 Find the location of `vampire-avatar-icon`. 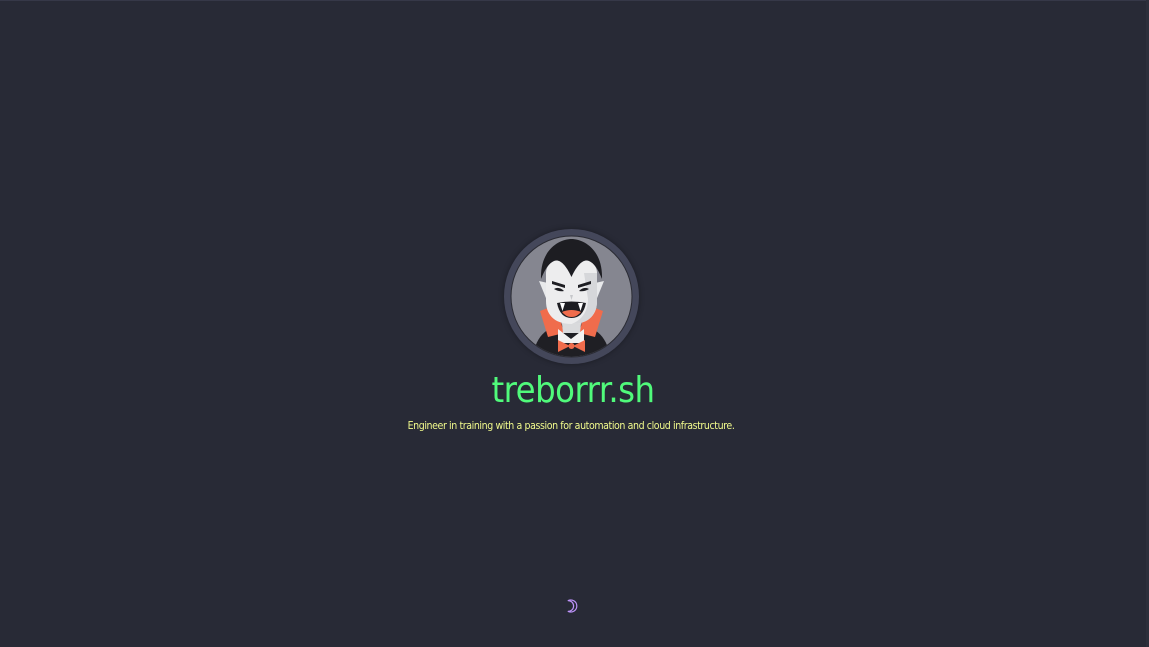

vampire-avatar-icon is located at coordinates (571, 296).